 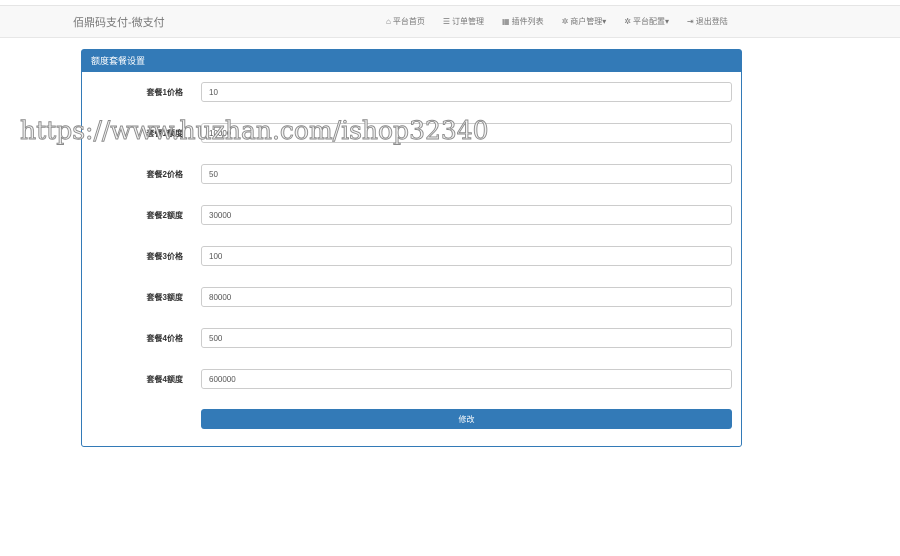 I want to click on nav-label: 退出登陆, so click(x=711, y=21).